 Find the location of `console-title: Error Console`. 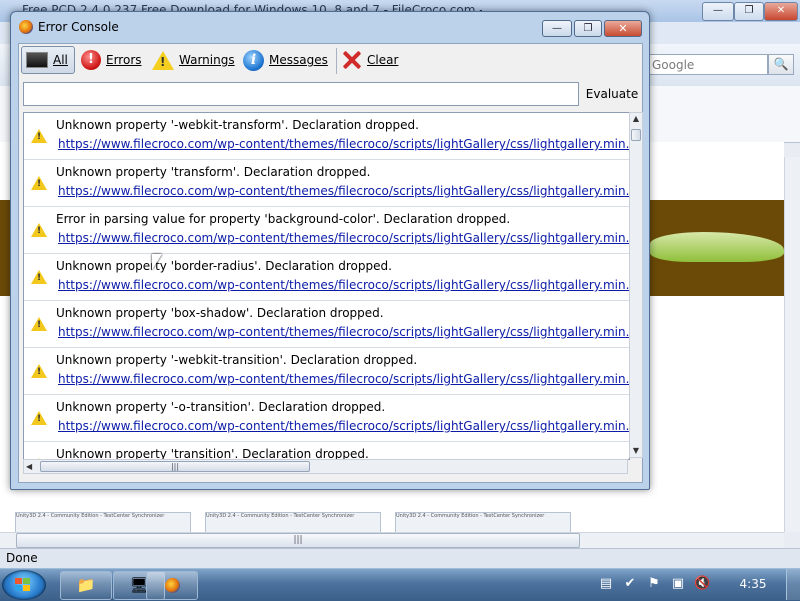

console-title: Error Console is located at coordinates (78, 27).